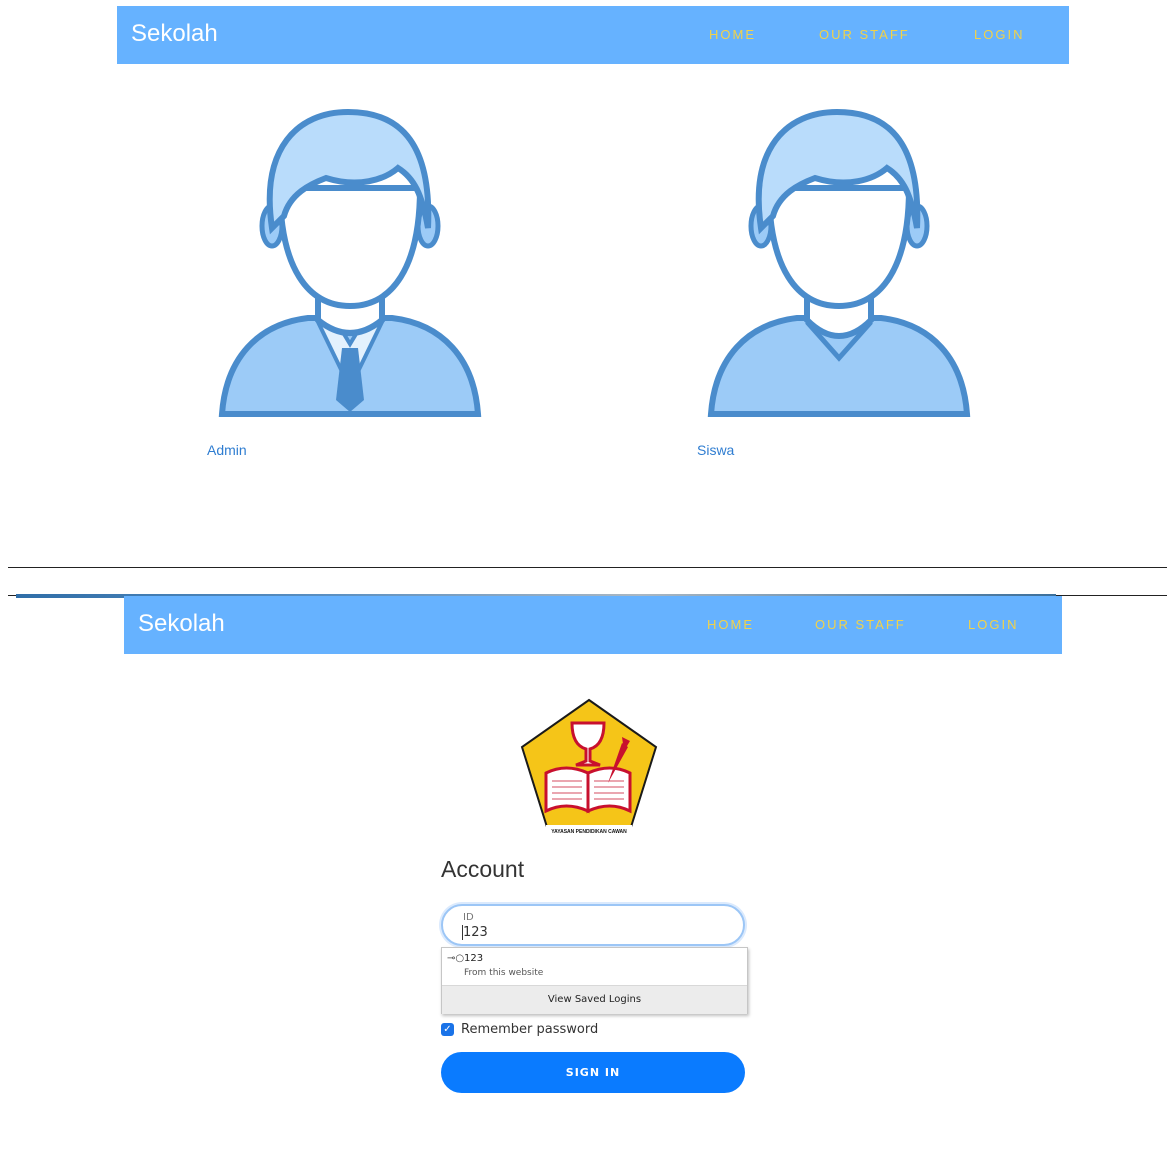 This screenshot has width=1167, height=1155. What do you see at coordinates (593, 1072) in the screenshot?
I see `sign-in-button: SIGN IN` at bounding box center [593, 1072].